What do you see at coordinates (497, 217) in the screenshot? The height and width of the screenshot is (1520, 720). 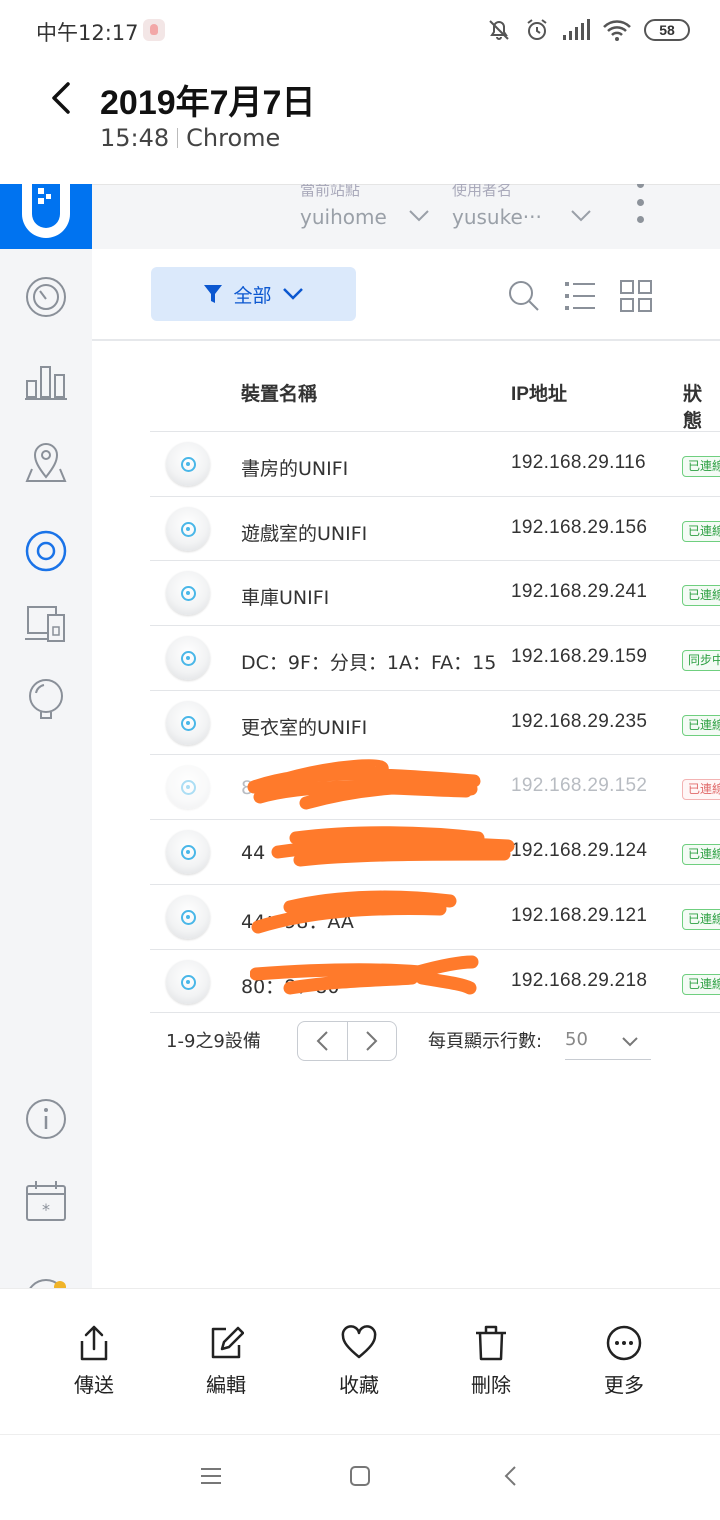 I see `user-selector: yusuke···` at bounding box center [497, 217].